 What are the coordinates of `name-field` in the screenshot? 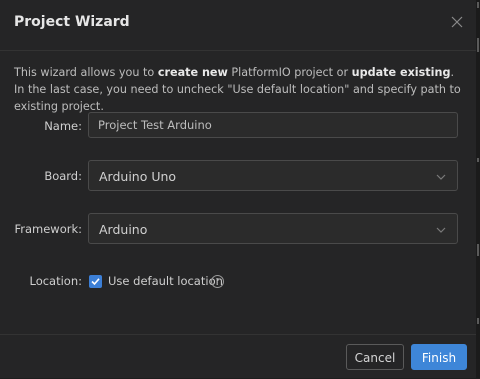 It's located at (273, 125).